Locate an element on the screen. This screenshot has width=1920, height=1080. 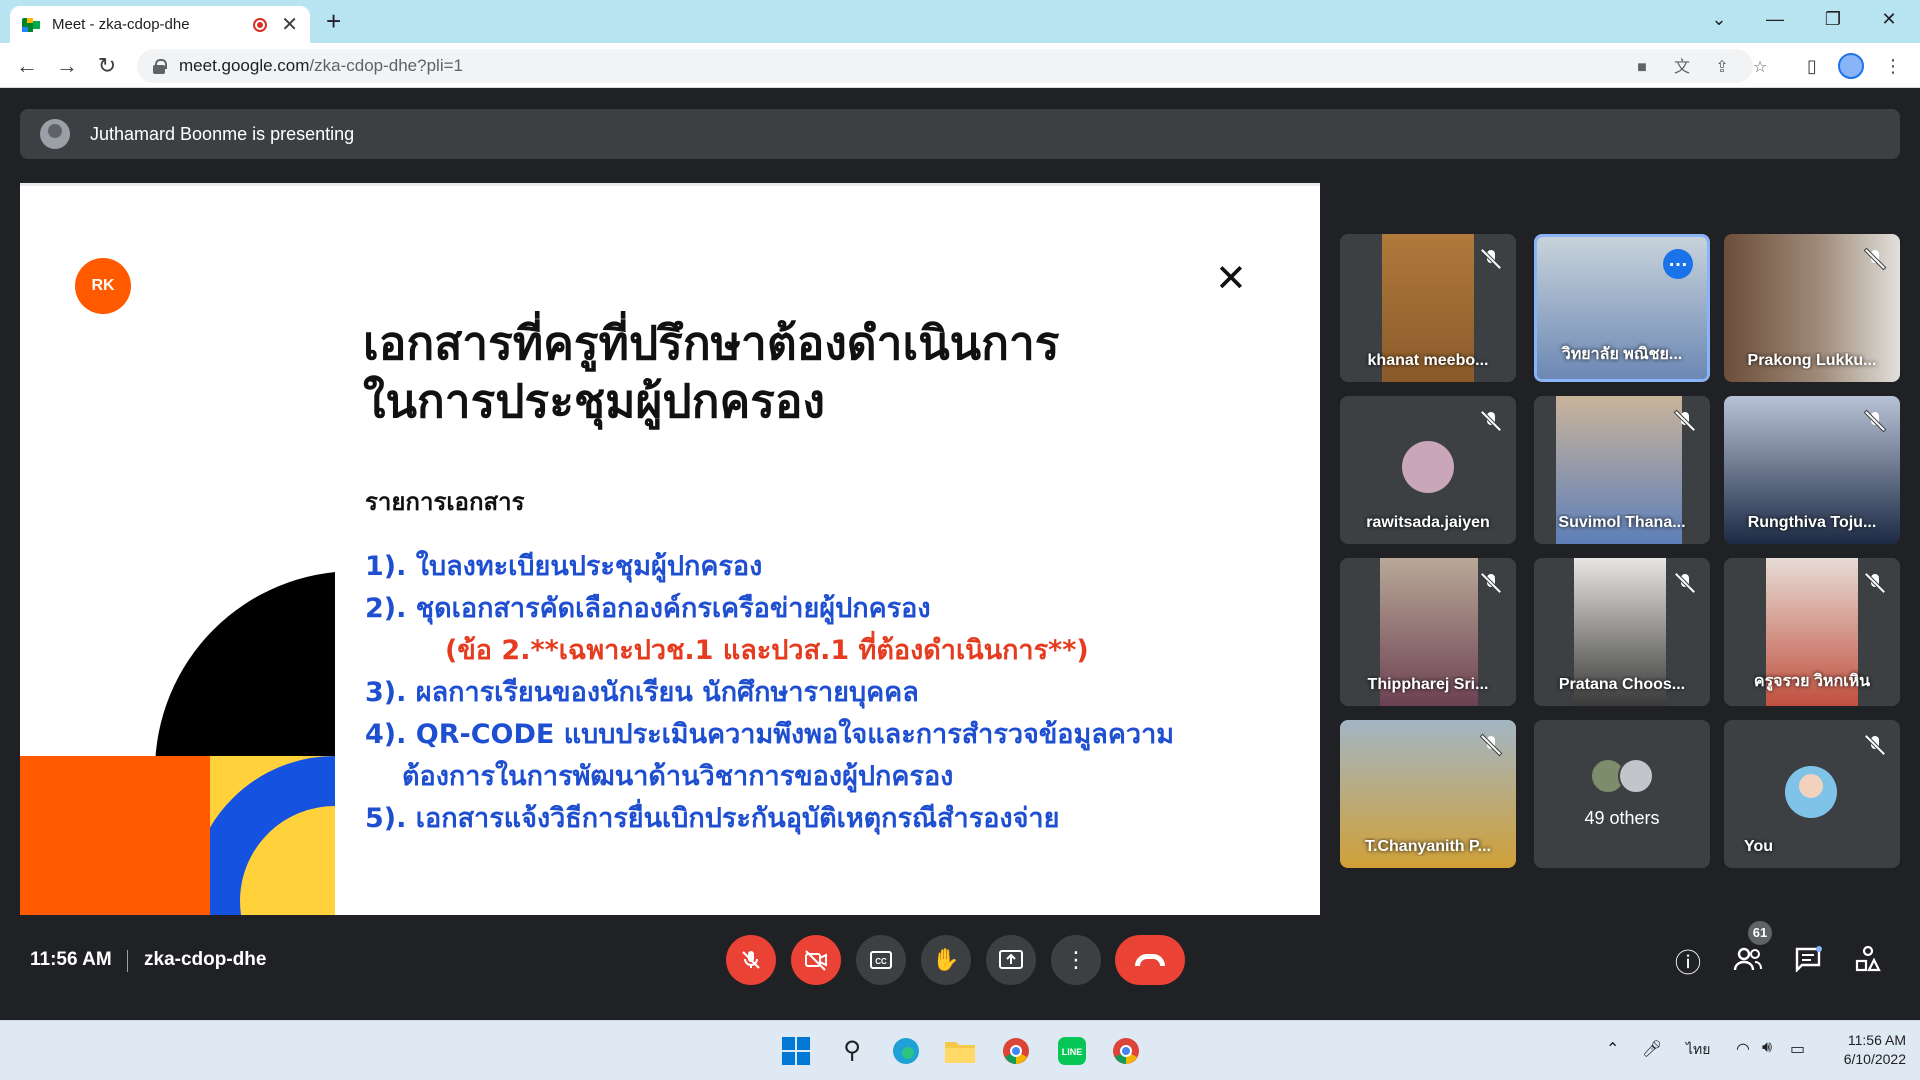
show-hidden-icons-chevron-icon: ⌃ is located at coordinates (1612, 1049).